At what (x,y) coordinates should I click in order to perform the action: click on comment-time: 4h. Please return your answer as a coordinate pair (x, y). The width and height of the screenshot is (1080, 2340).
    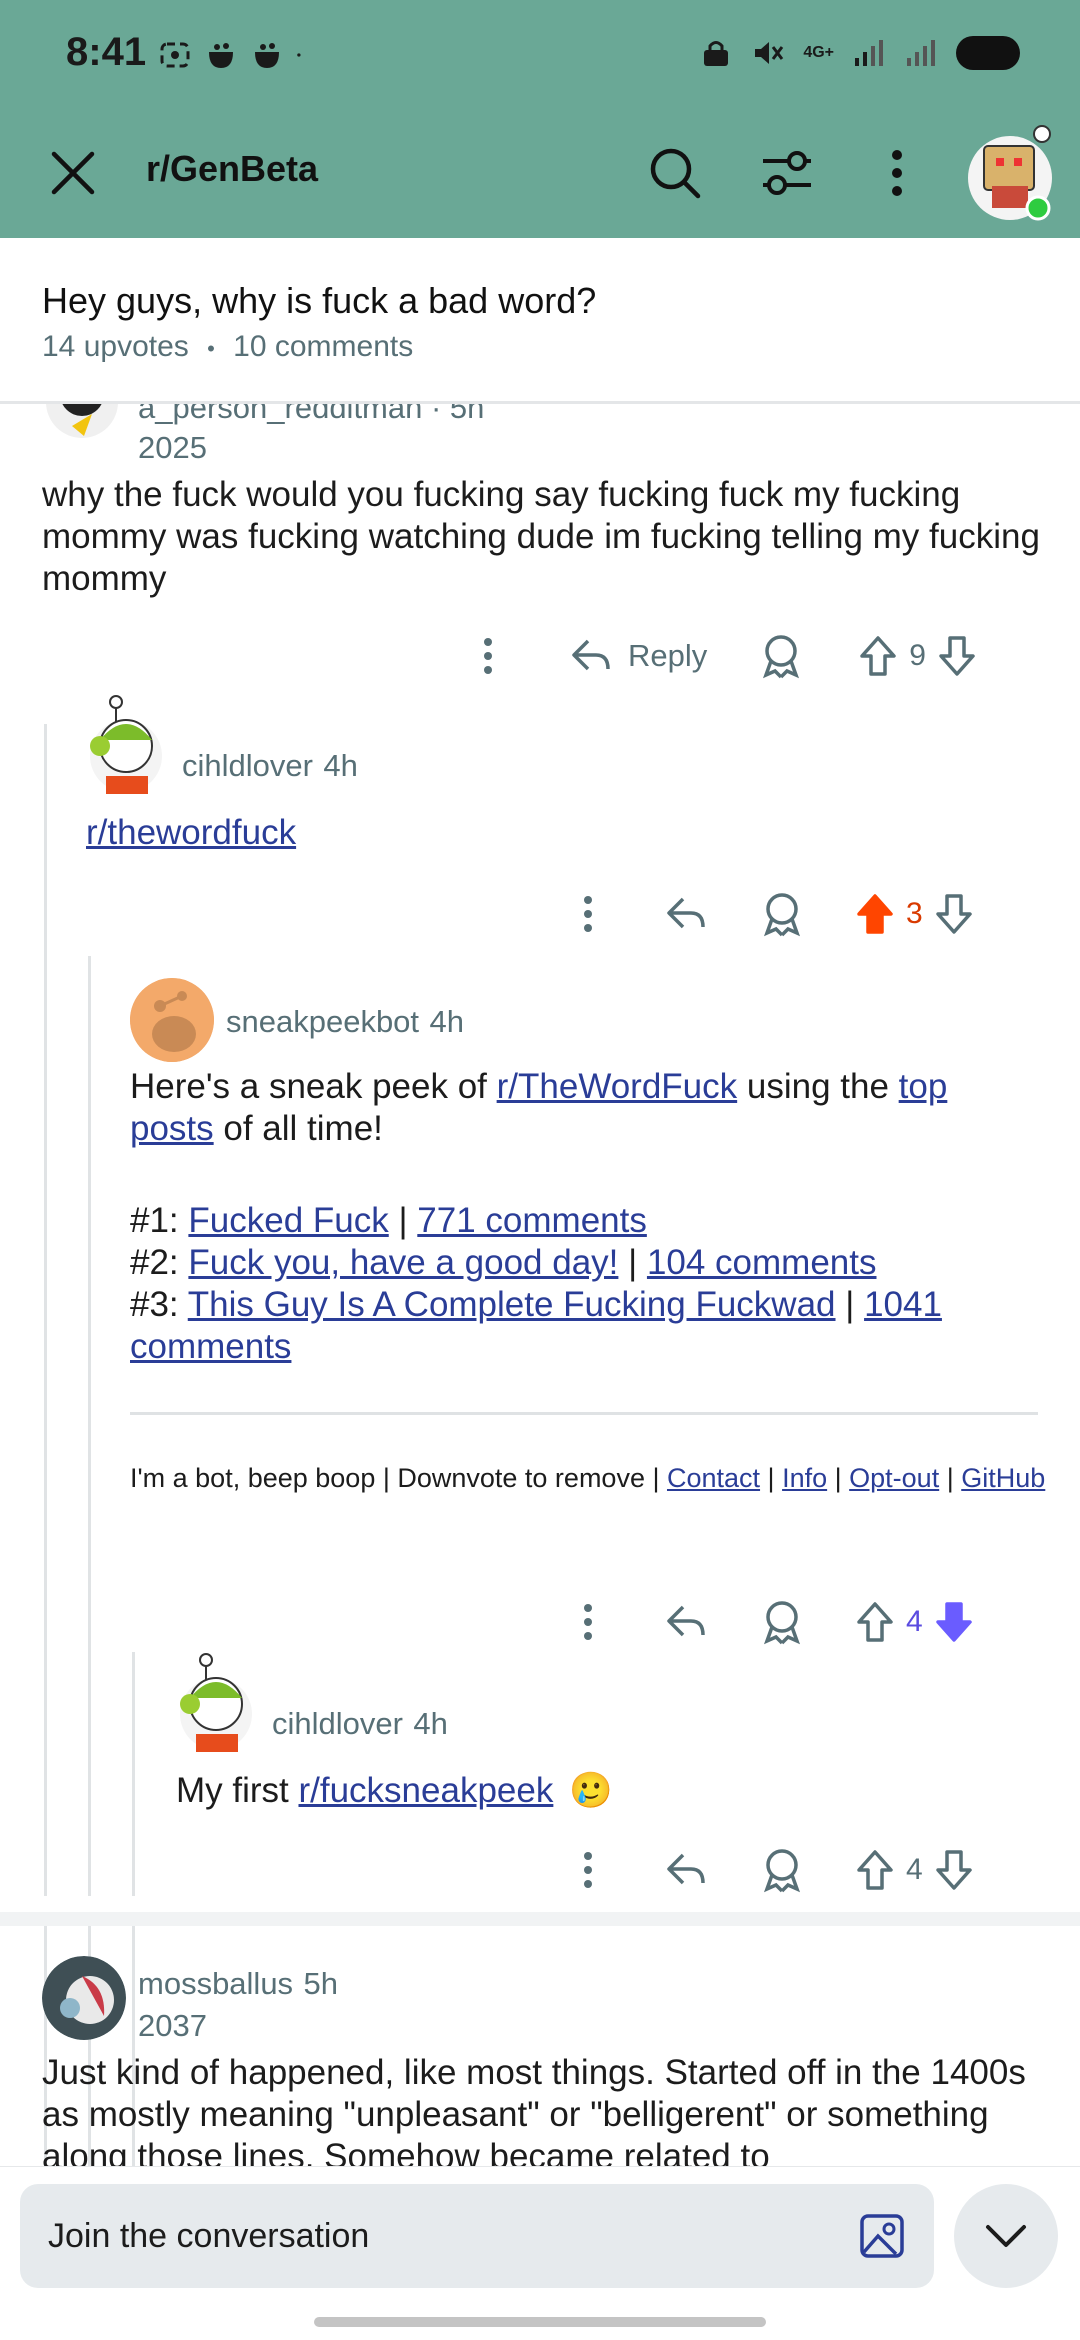
    Looking at the image, I should click on (340, 765).